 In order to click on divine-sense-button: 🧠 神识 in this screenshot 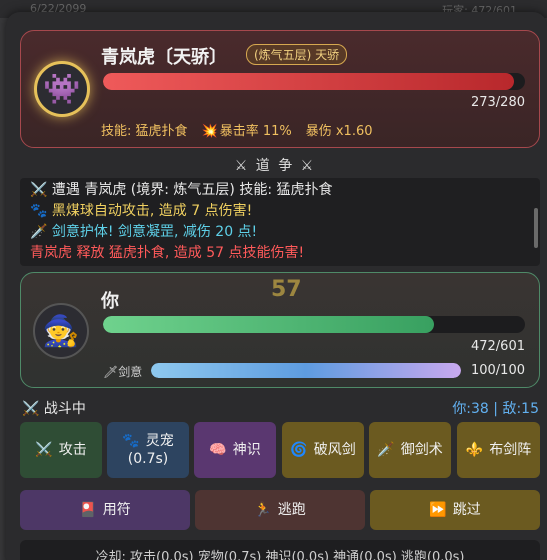, I will do `click(235, 450)`.